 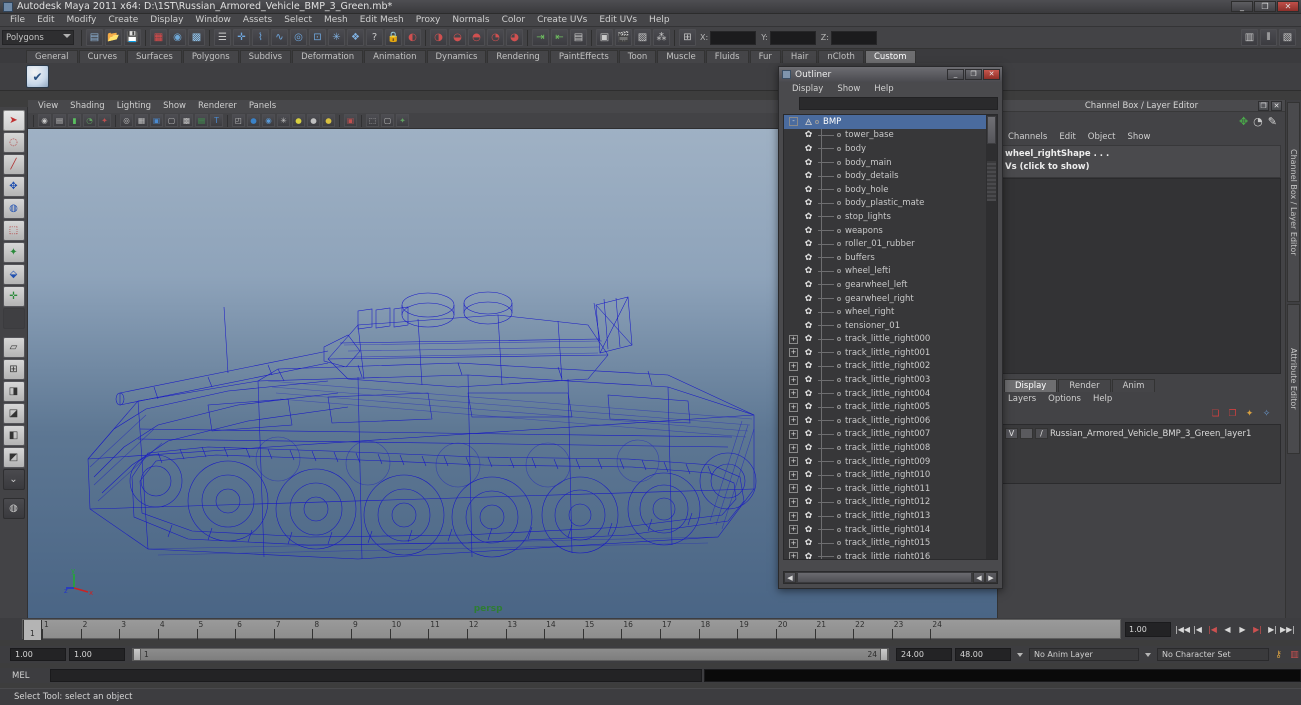 What do you see at coordinates (898, 103) in the screenshot?
I see `outliner-search-input` at bounding box center [898, 103].